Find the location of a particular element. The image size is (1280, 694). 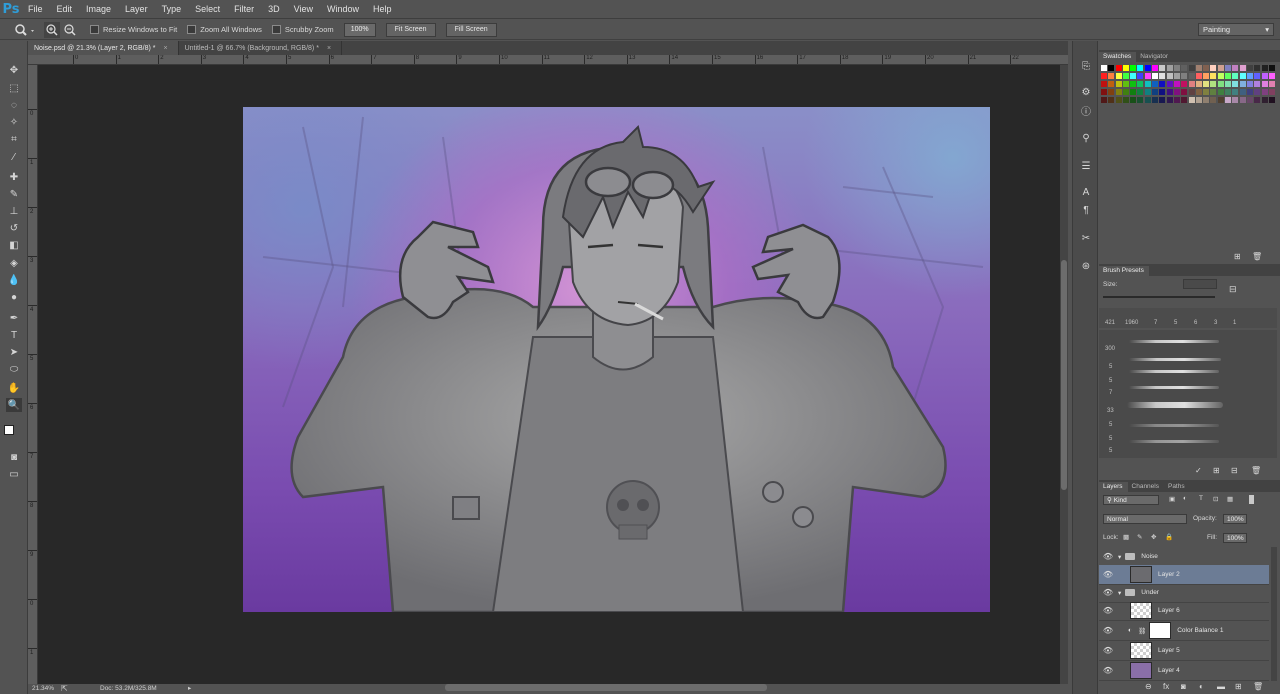

lasso-tool-icon: ◌ is located at coordinates (14, 105).